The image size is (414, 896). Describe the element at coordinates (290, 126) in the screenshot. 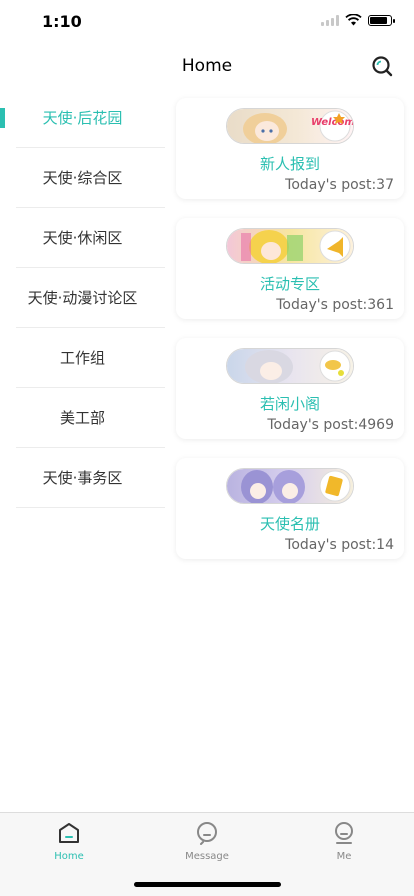

I see `forum-banner-image: Welcome` at that location.